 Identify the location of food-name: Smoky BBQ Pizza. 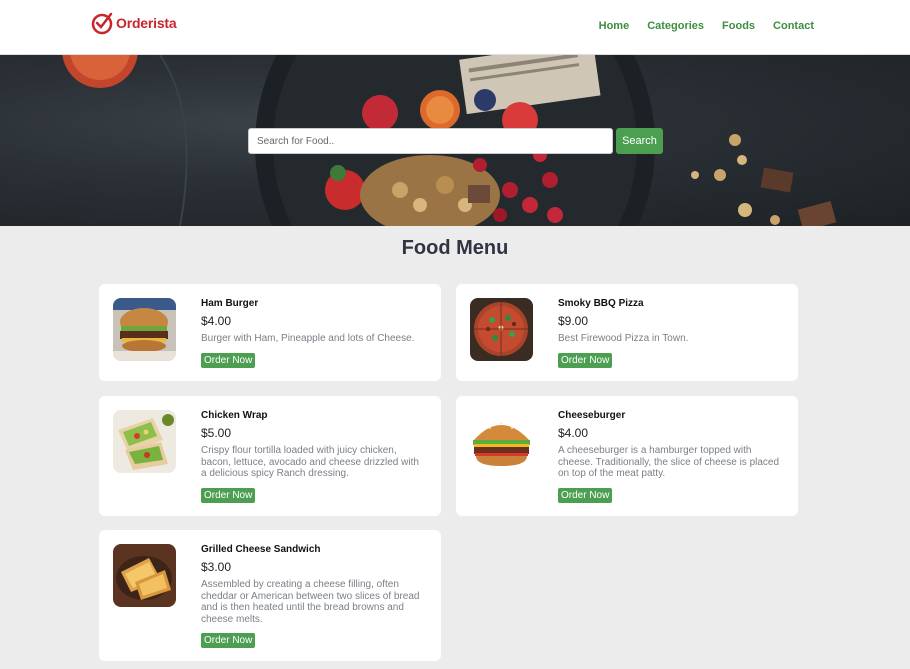
(601, 303).